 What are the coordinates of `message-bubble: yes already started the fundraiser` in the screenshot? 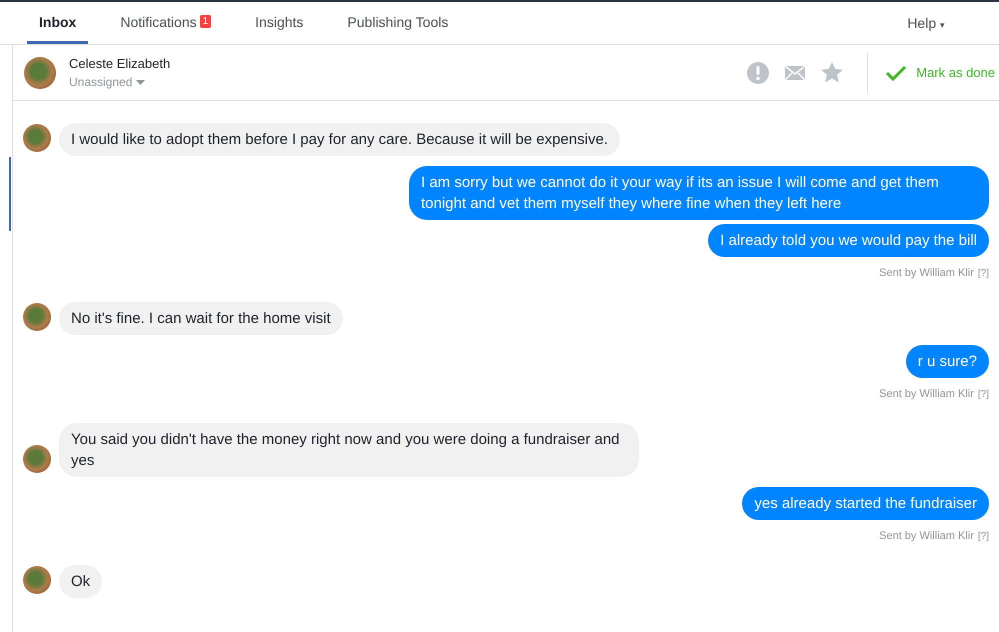 It's located at (865, 503).